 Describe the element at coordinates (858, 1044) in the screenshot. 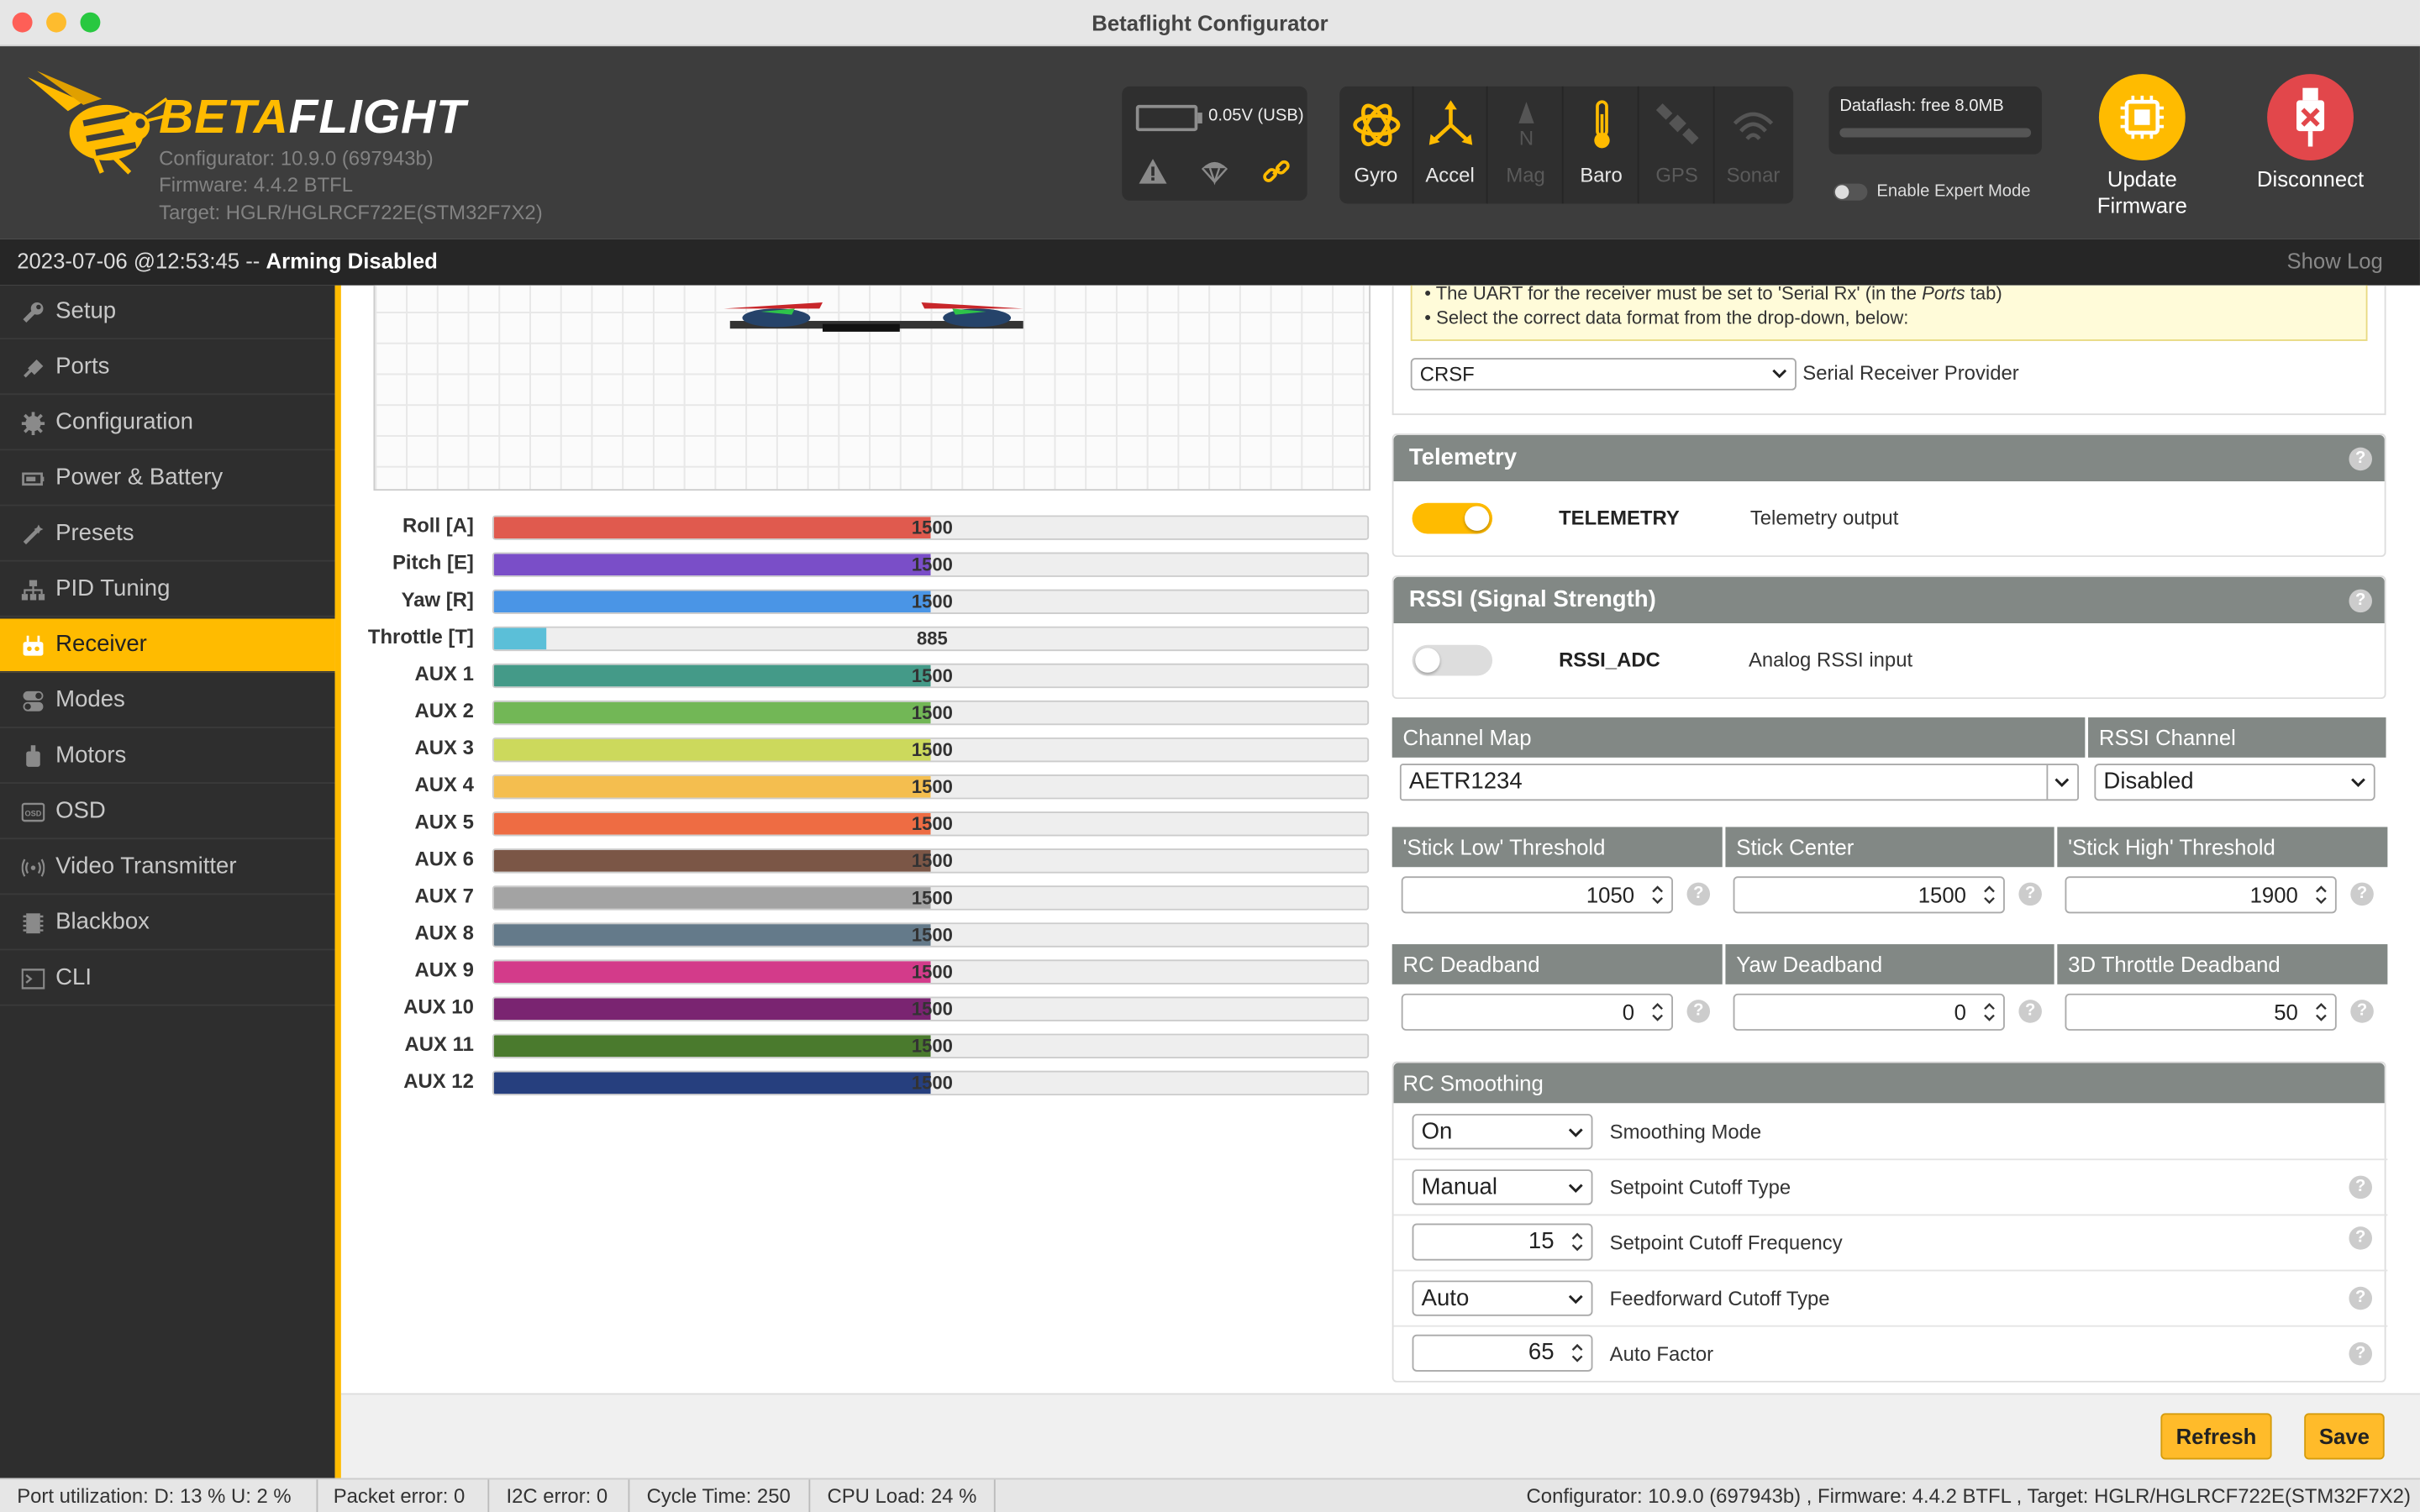

I see `channel-row: AUX 11 1500` at that location.